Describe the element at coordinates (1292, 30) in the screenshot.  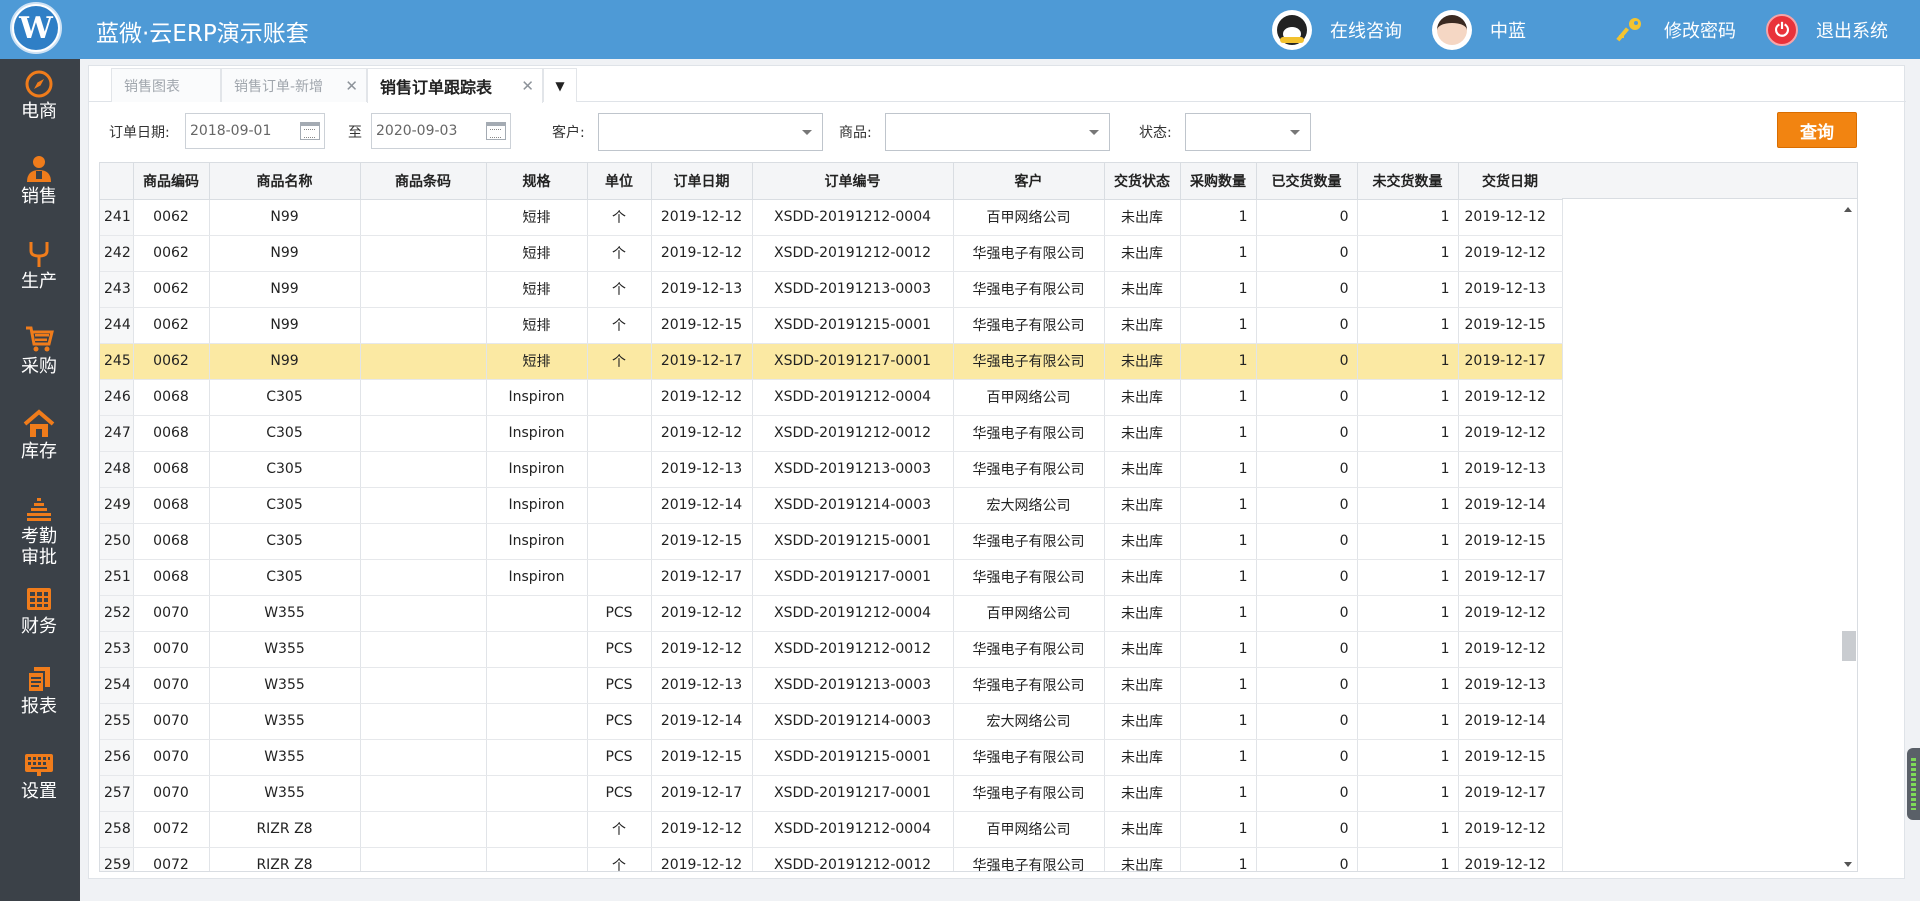
I see `qq-icon` at that location.